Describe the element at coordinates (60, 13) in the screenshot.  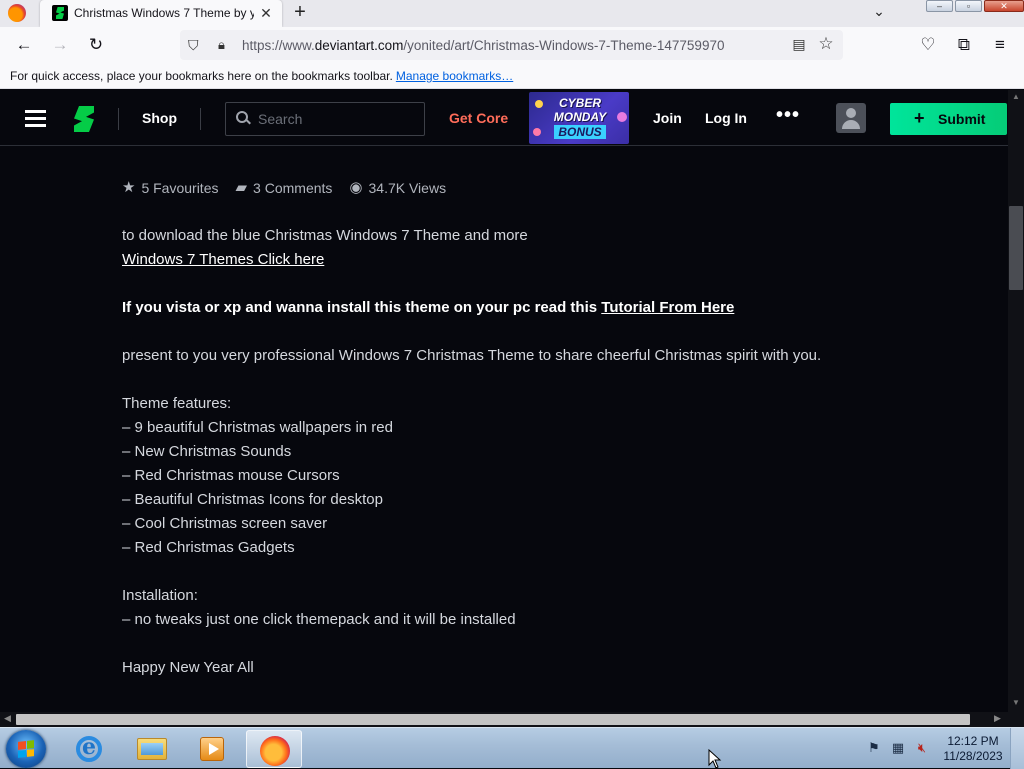
I see `deviantart-favicon-icon` at that location.